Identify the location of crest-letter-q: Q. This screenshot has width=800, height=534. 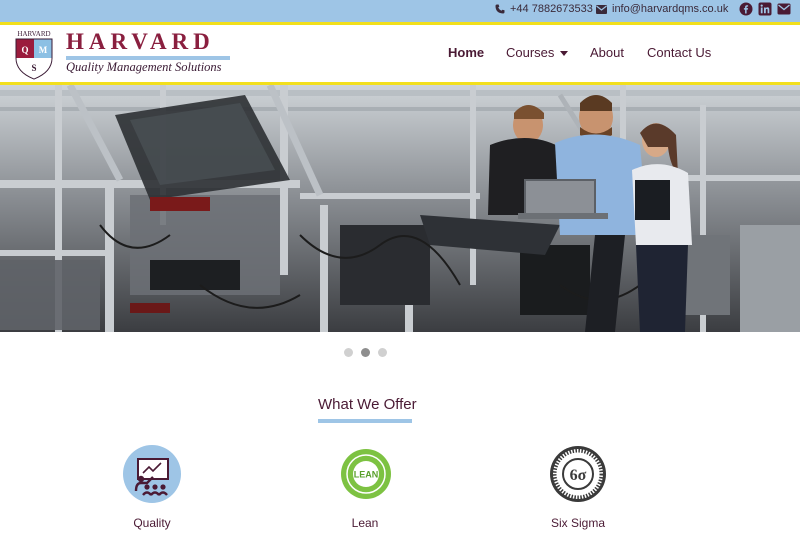
(24, 50).